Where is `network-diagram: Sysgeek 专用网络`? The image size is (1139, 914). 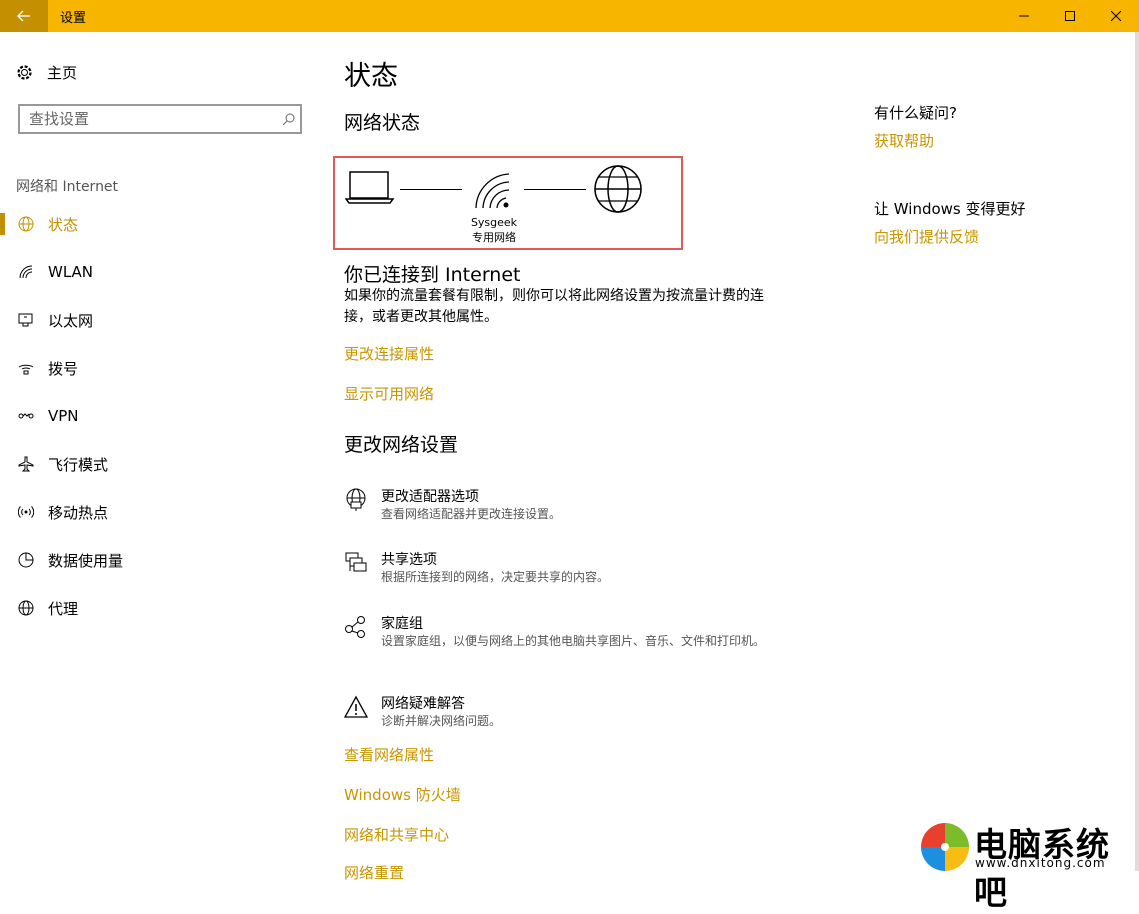 network-diagram: Sysgeek 专用网络 is located at coordinates (508, 203).